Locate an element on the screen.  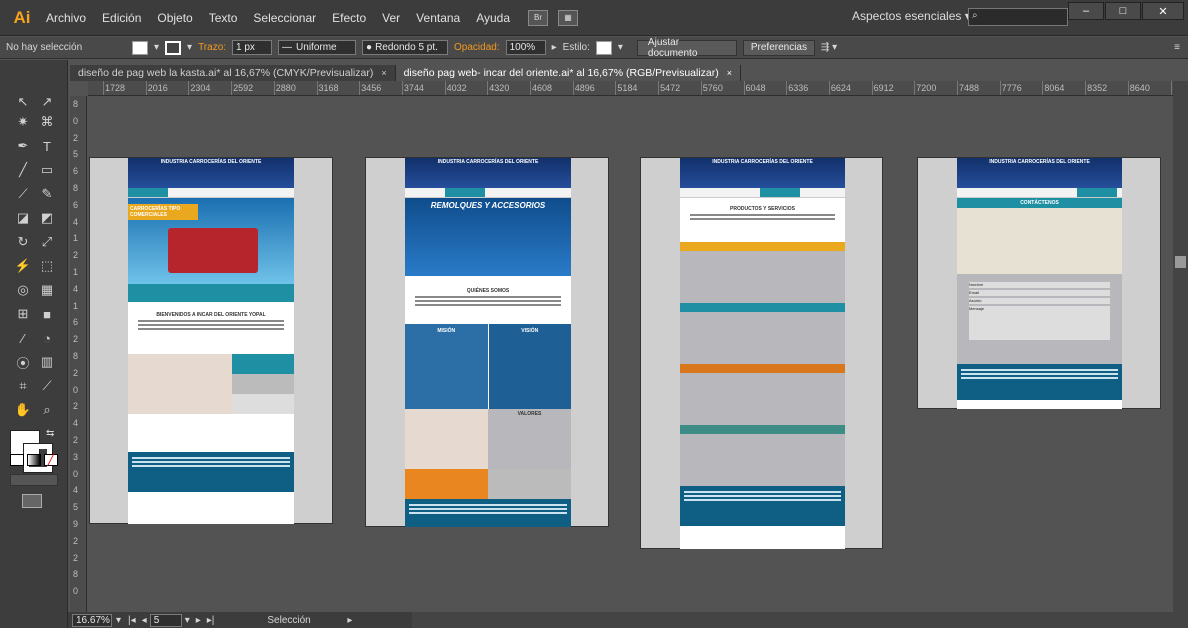
slice-tool-icon: ⟋ is located at coordinates (47, 386).